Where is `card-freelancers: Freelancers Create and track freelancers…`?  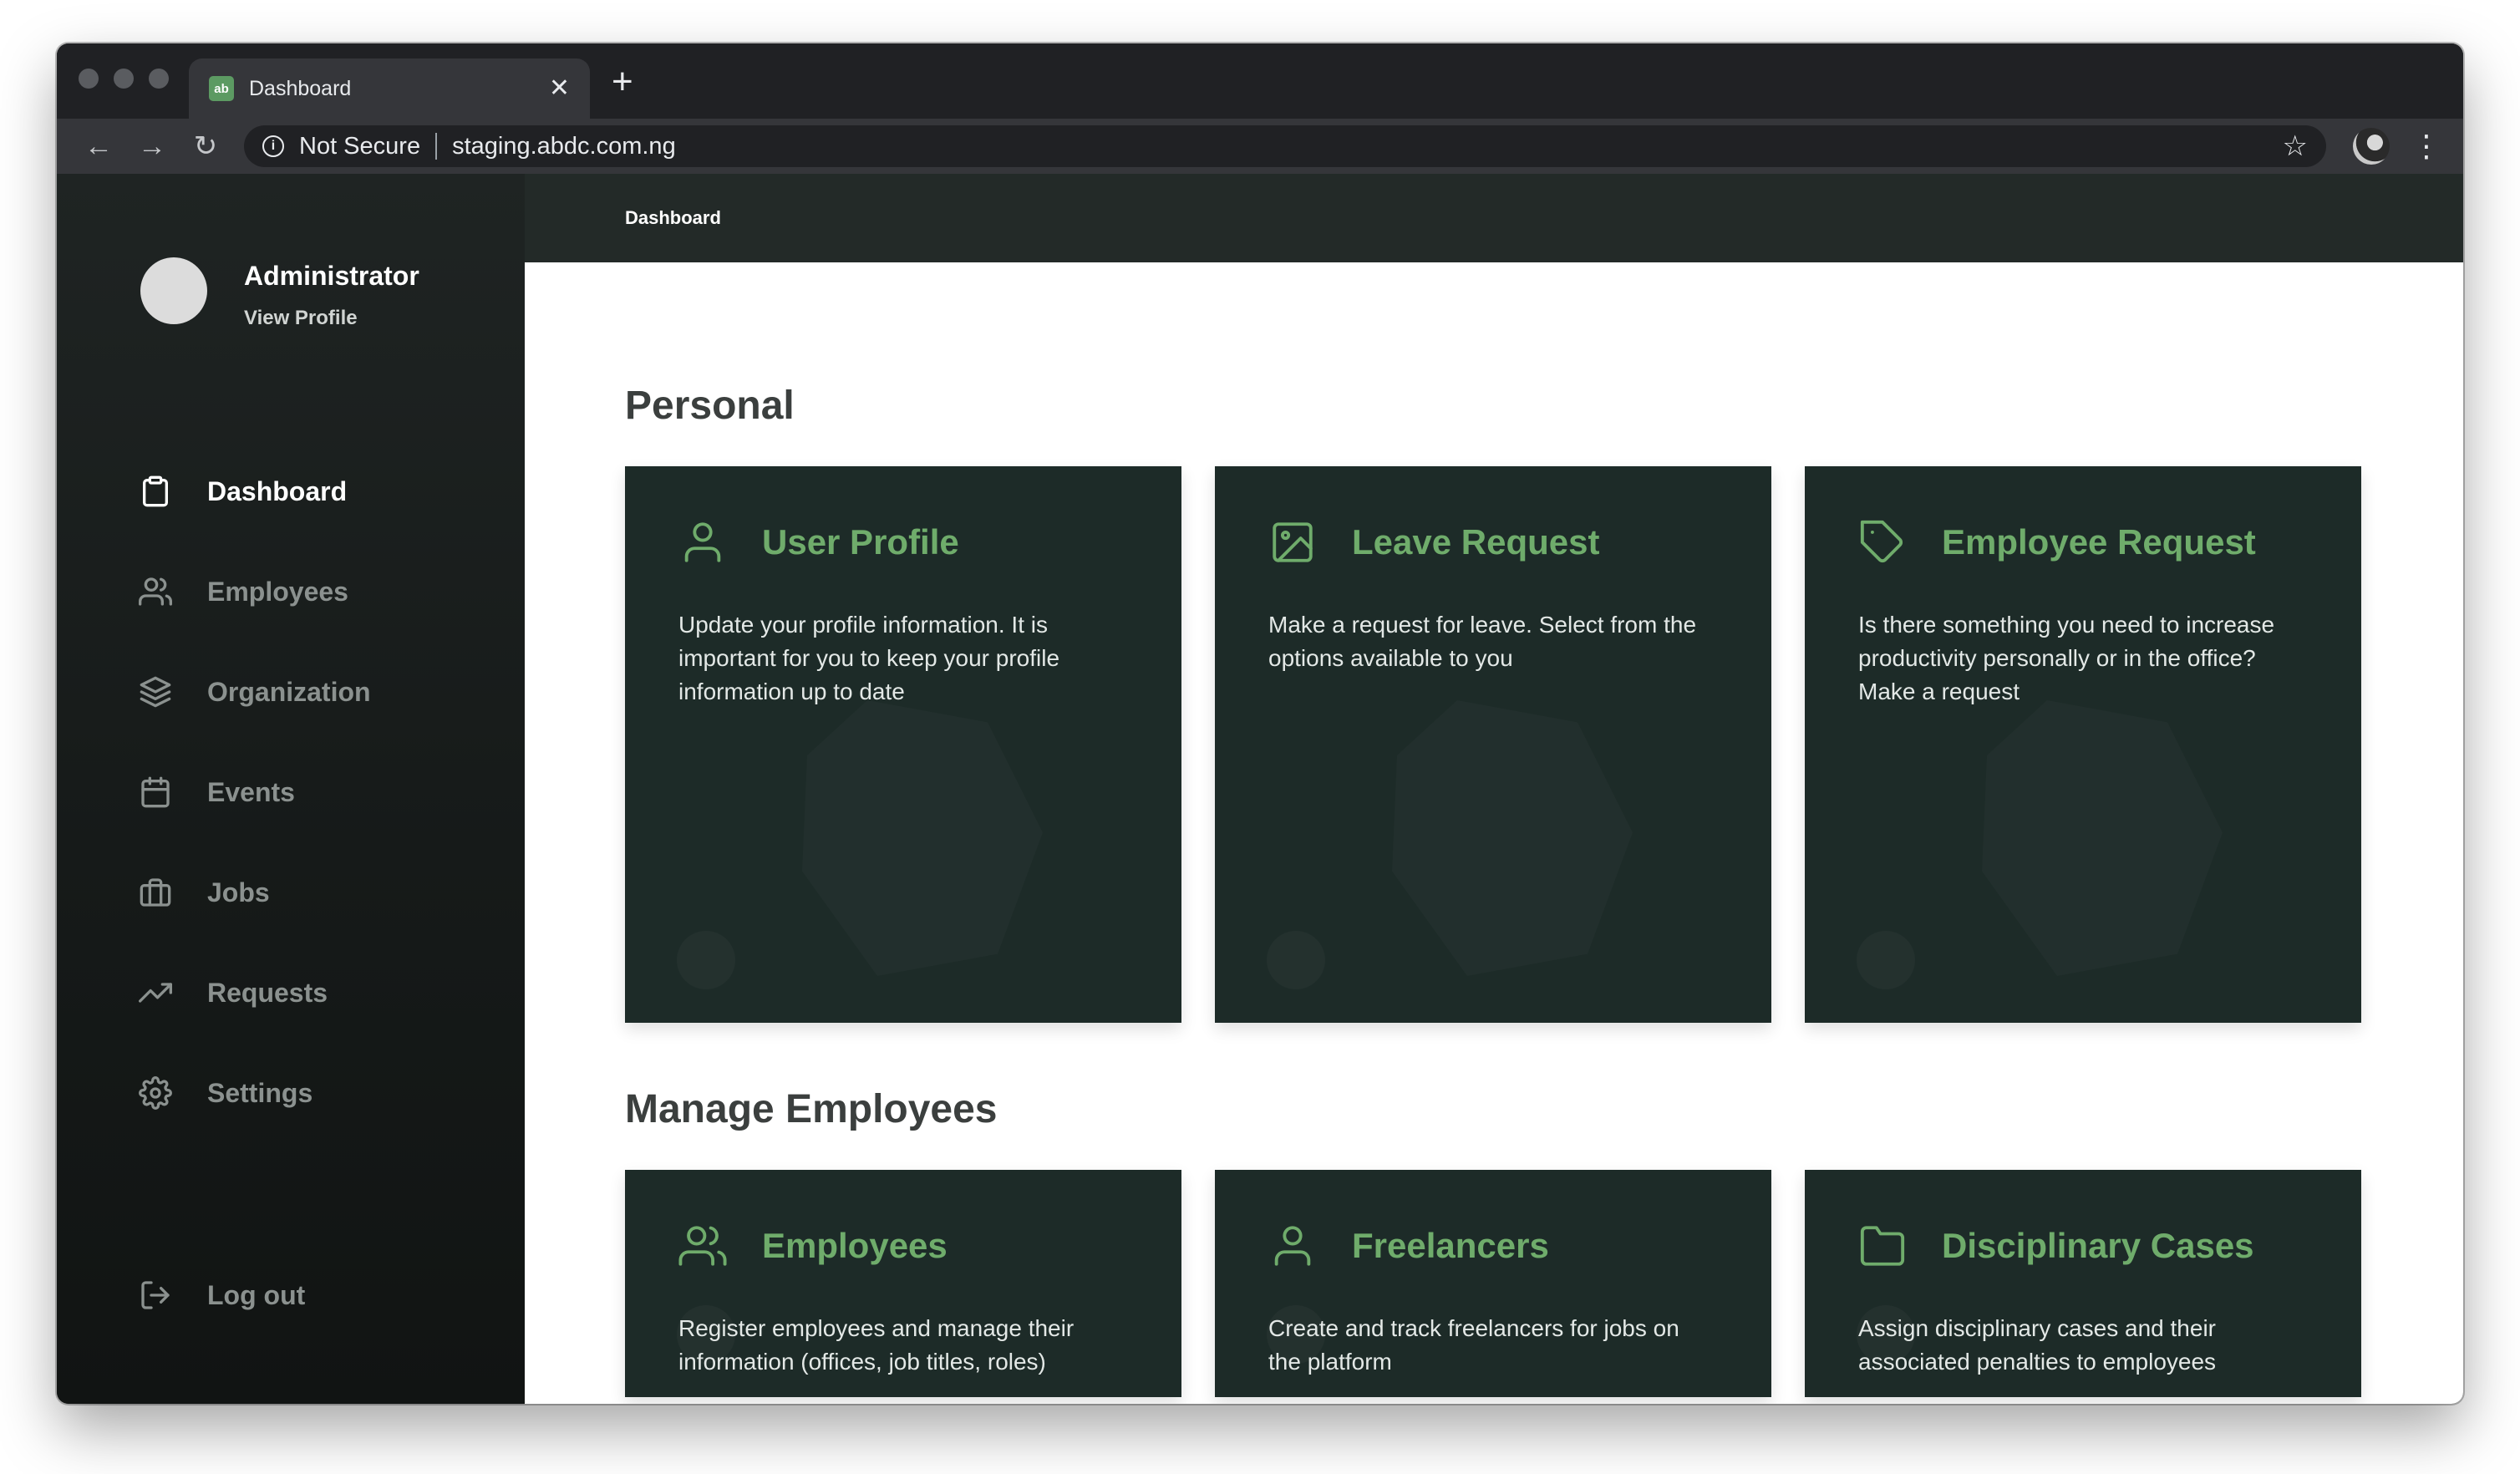 card-freelancers: Freelancers Create and track freelancers… is located at coordinates (1493, 1283).